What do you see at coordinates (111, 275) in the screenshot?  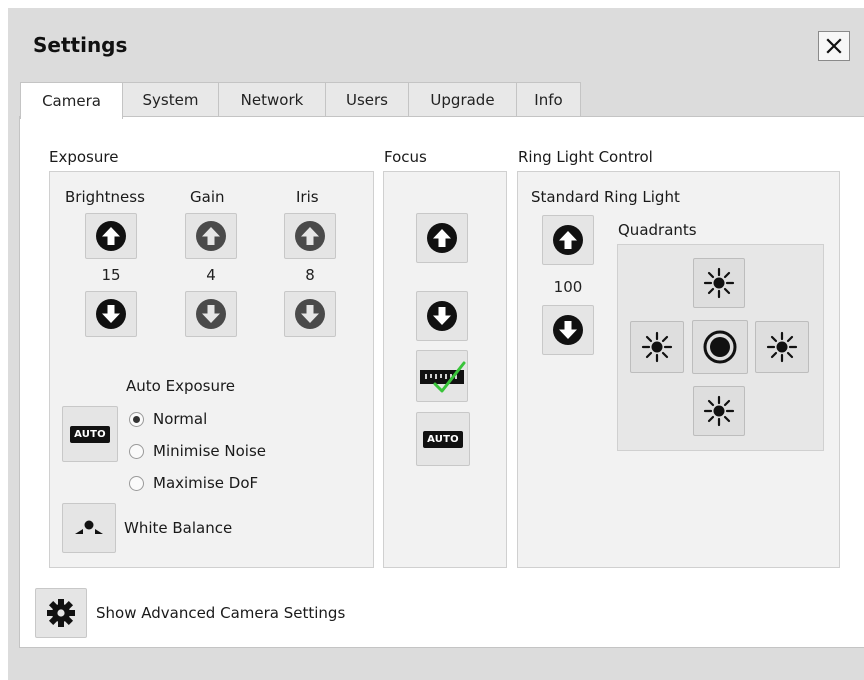 I see `brightness-value: 15` at bounding box center [111, 275].